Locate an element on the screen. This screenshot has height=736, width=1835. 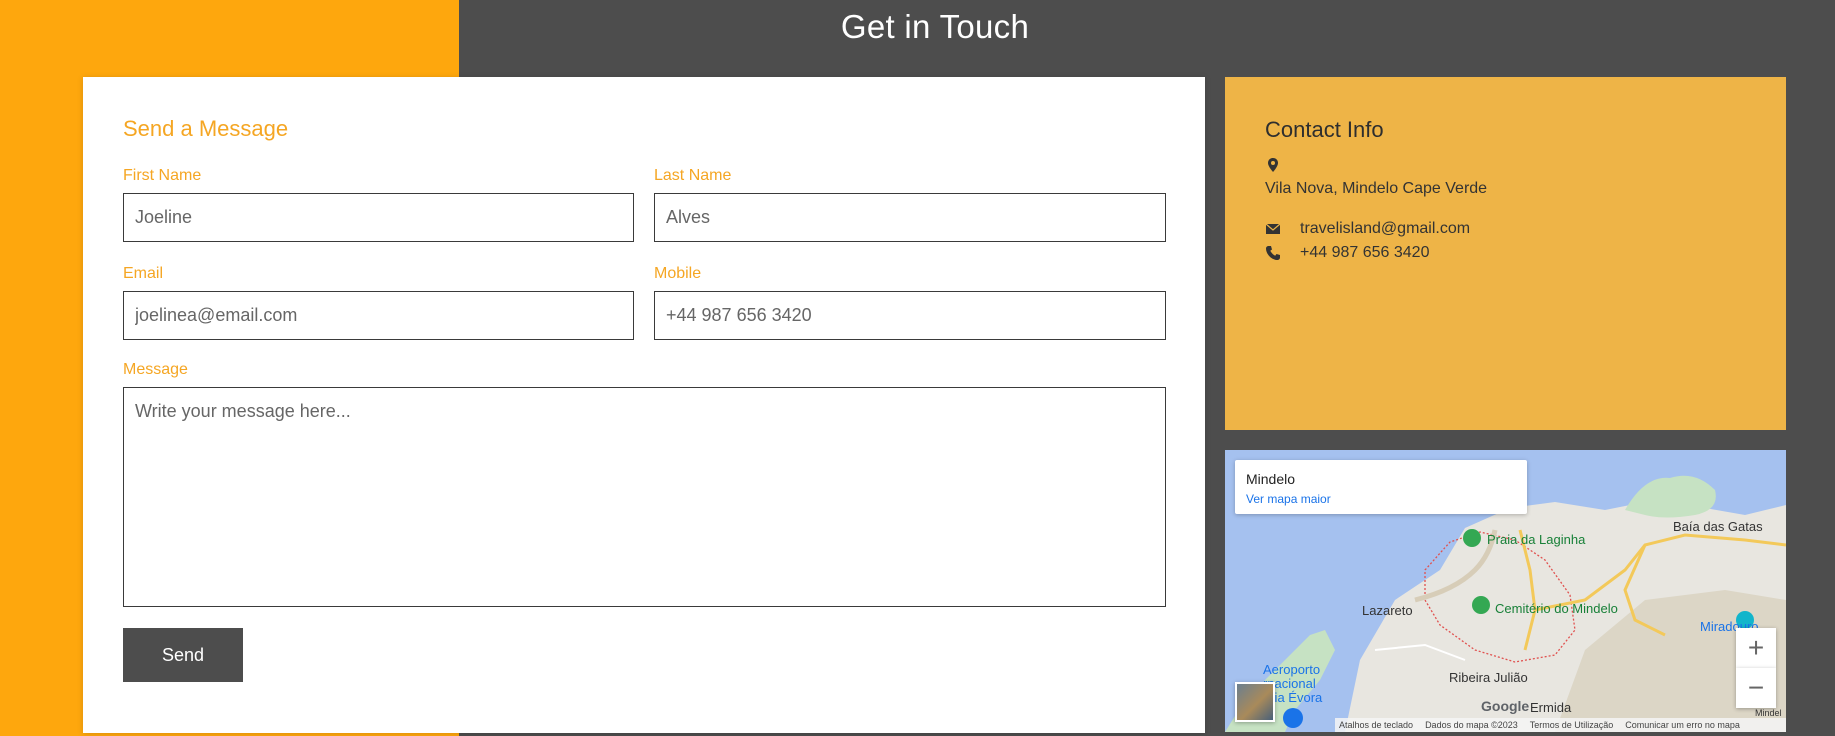
map-label: Ribeira Julião is located at coordinates (1488, 677).